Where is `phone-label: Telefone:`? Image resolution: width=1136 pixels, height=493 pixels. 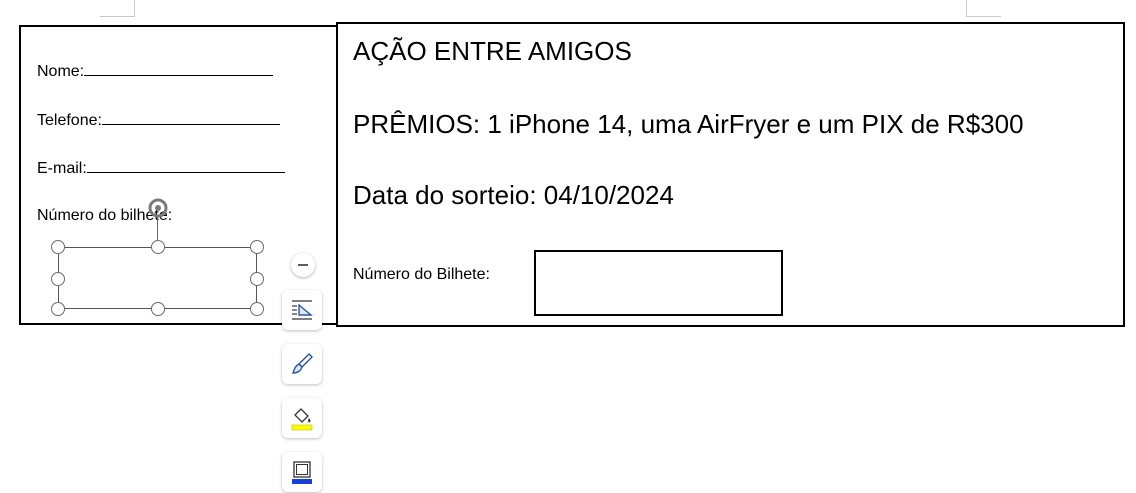 phone-label: Telefone: is located at coordinates (69, 120).